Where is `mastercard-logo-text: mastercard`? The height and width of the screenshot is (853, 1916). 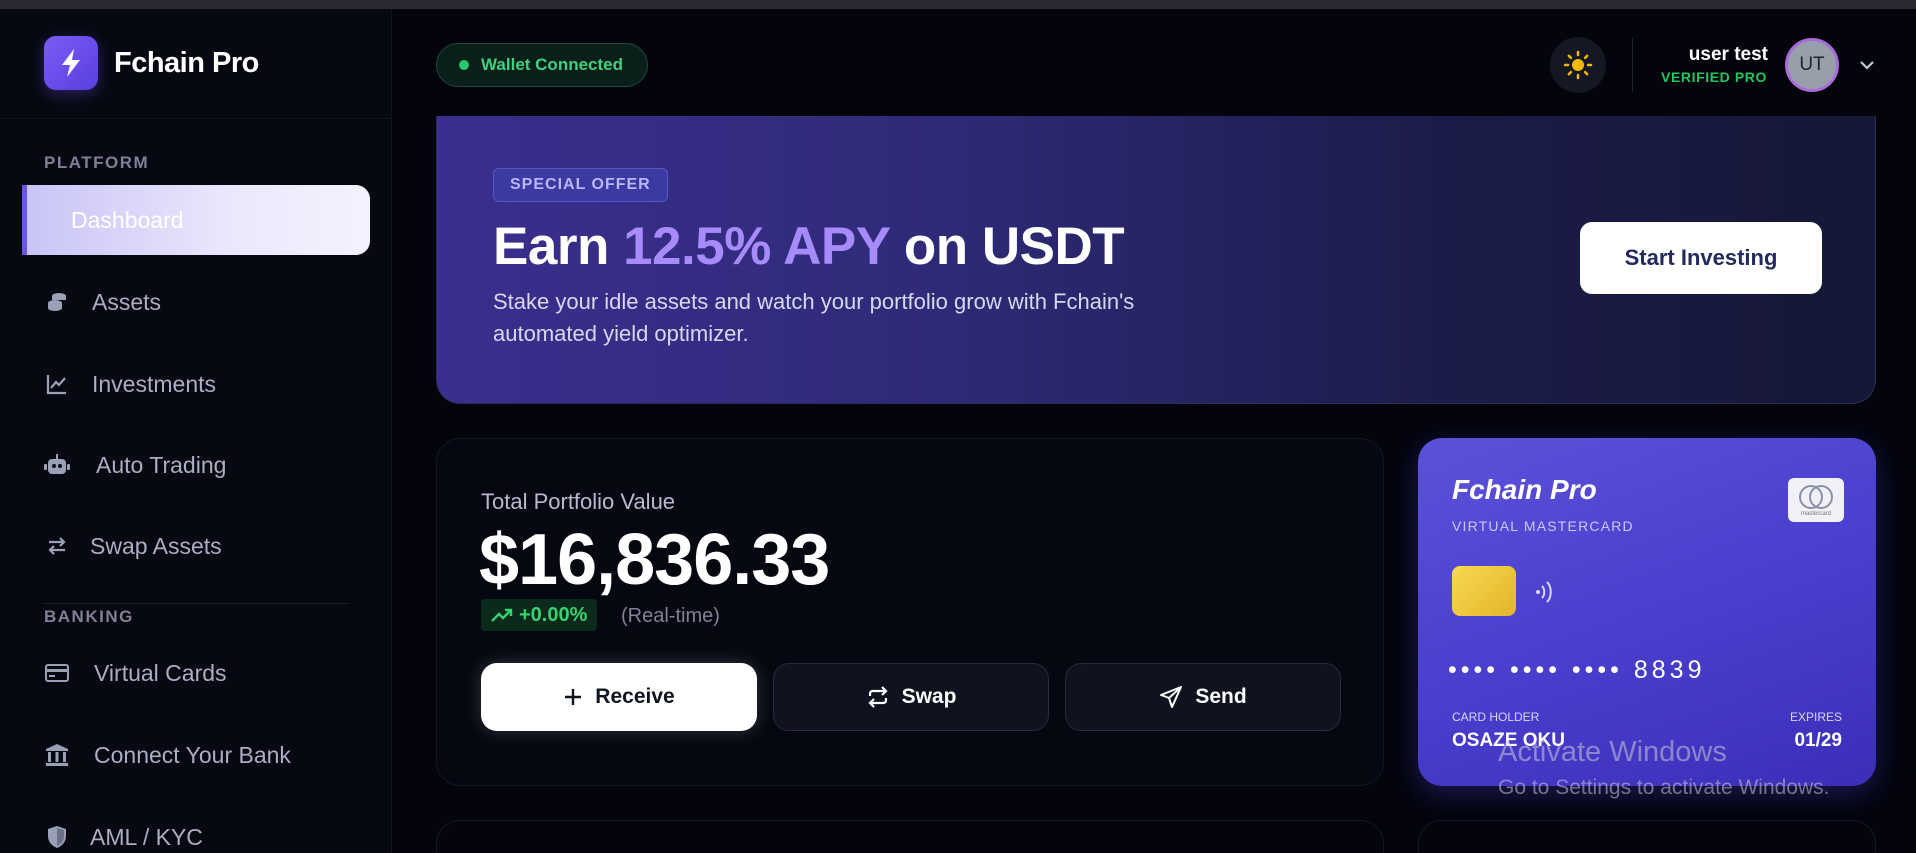 mastercard-logo-text: mastercard is located at coordinates (1815, 513).